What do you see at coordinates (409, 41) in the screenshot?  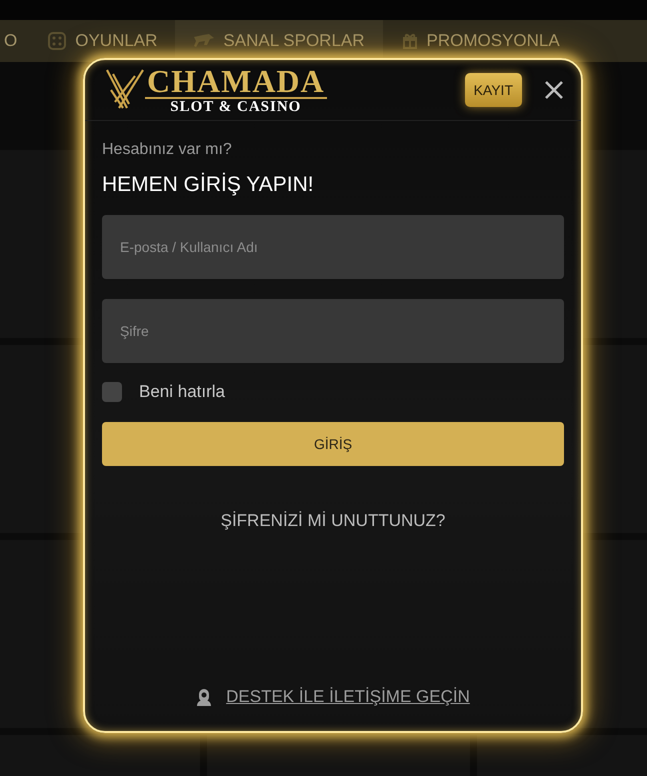 I see `gift-icon` at bounding box center [409, 41].